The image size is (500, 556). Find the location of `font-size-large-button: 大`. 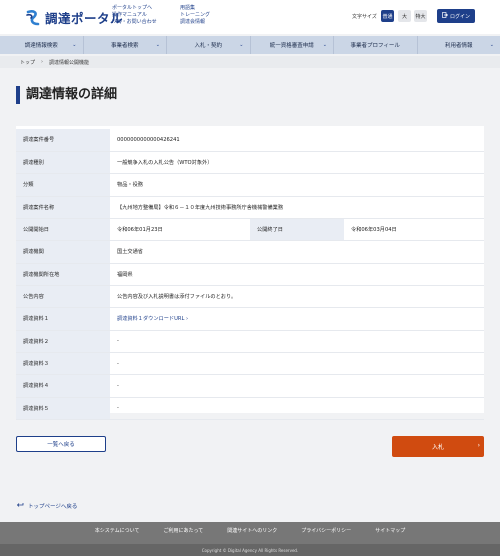

font-size-large-button: 大 is located at coordinates (404, 16).